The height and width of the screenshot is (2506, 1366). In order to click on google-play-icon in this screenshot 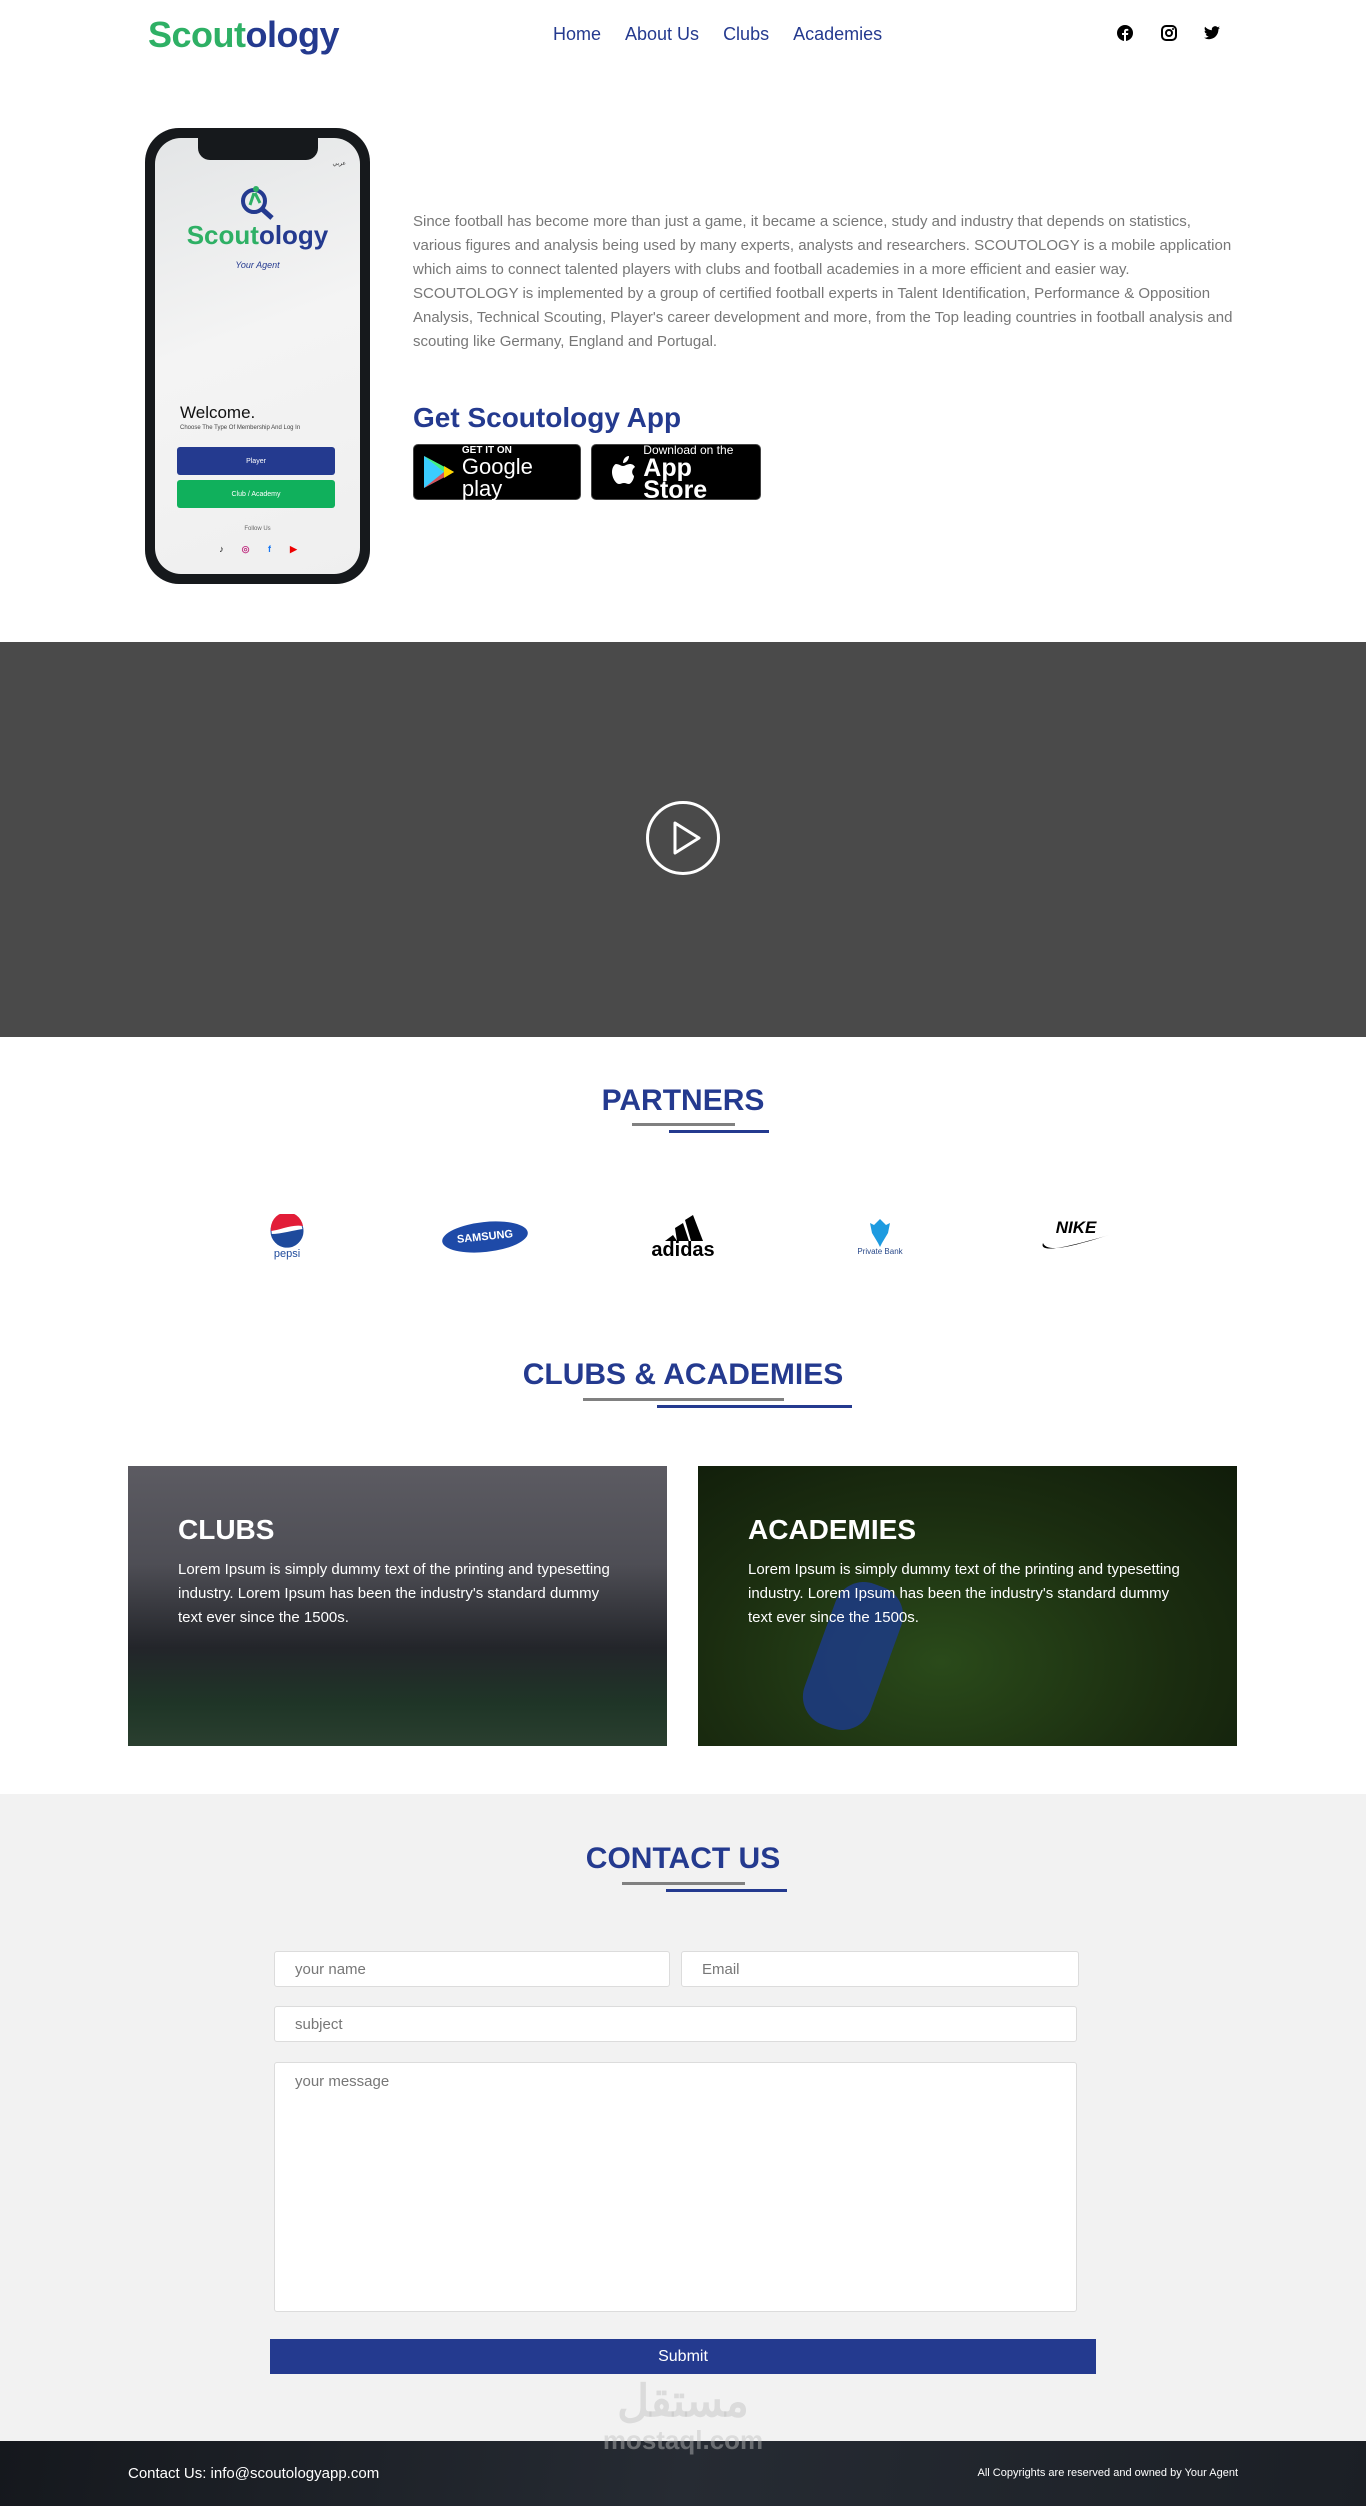, I will do `click(439, 472)`.